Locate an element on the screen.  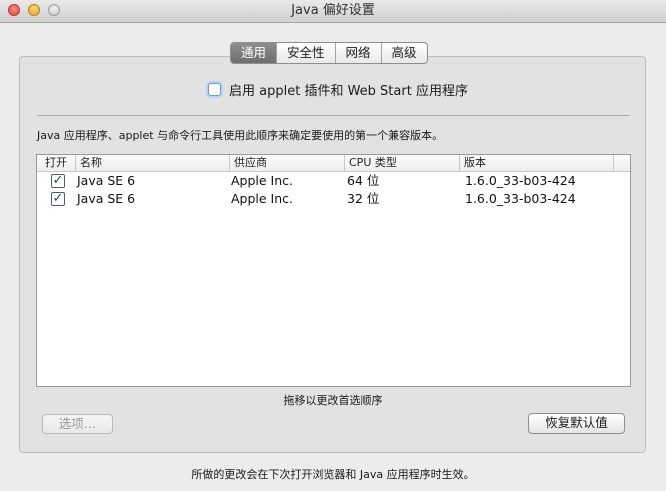
enable-applet-row: 启用 applet 插件和 Web Start 应用程序 is located at coordinates (338, 89).